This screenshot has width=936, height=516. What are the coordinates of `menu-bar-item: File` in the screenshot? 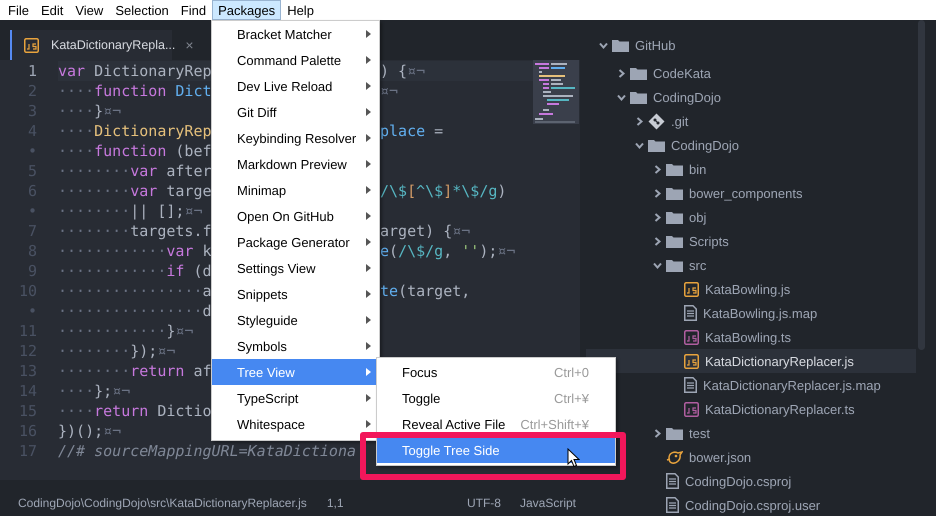 It's located at (18, 10).